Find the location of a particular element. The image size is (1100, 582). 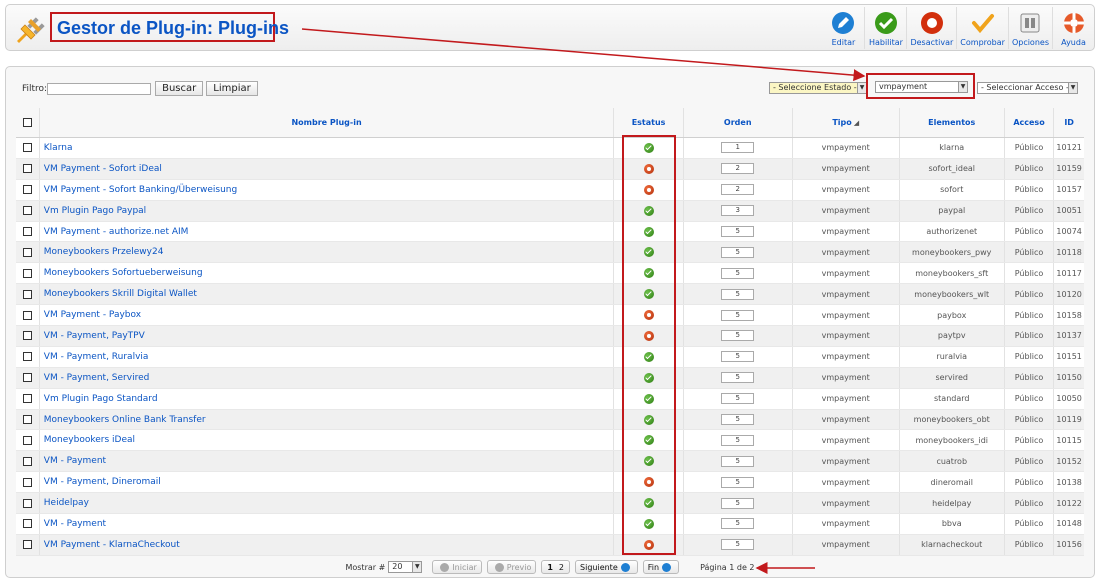

plugin-name-link: VM Payment - Sofort Banking/Überweisung is located at coordinates (140, 190).